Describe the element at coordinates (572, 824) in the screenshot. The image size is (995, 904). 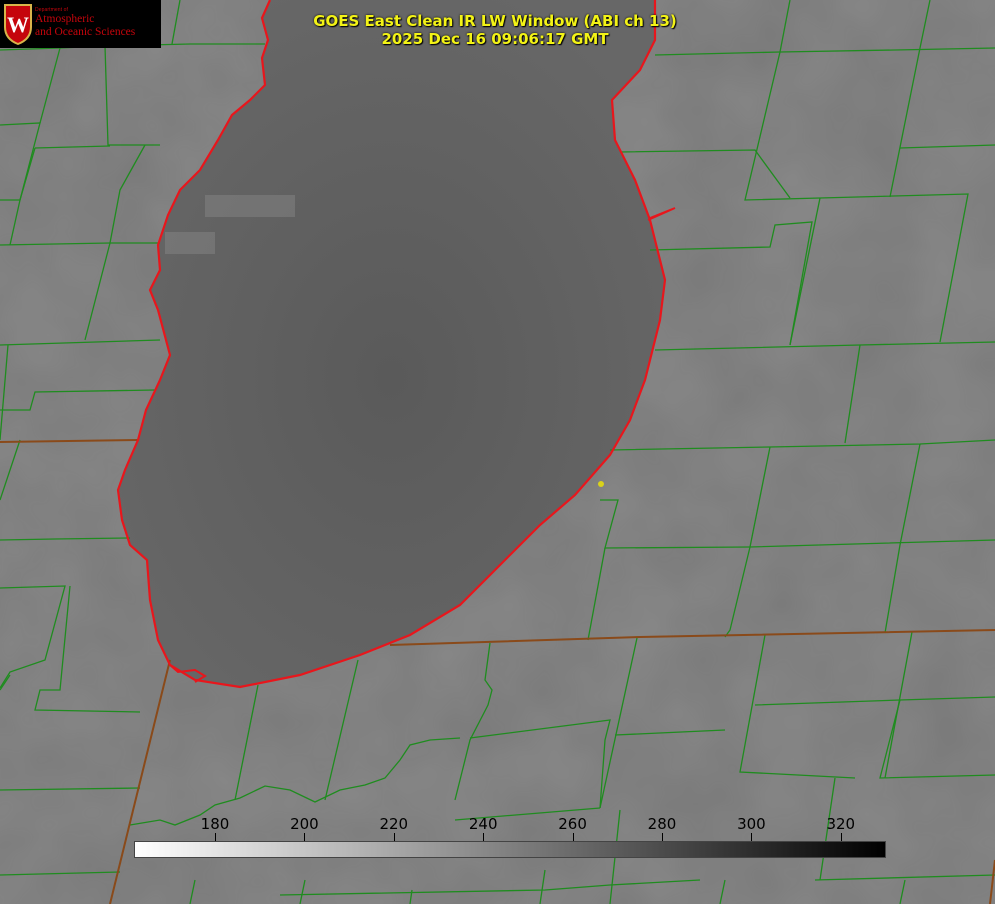
I see `colorbar-tick-label: 260` at that location.